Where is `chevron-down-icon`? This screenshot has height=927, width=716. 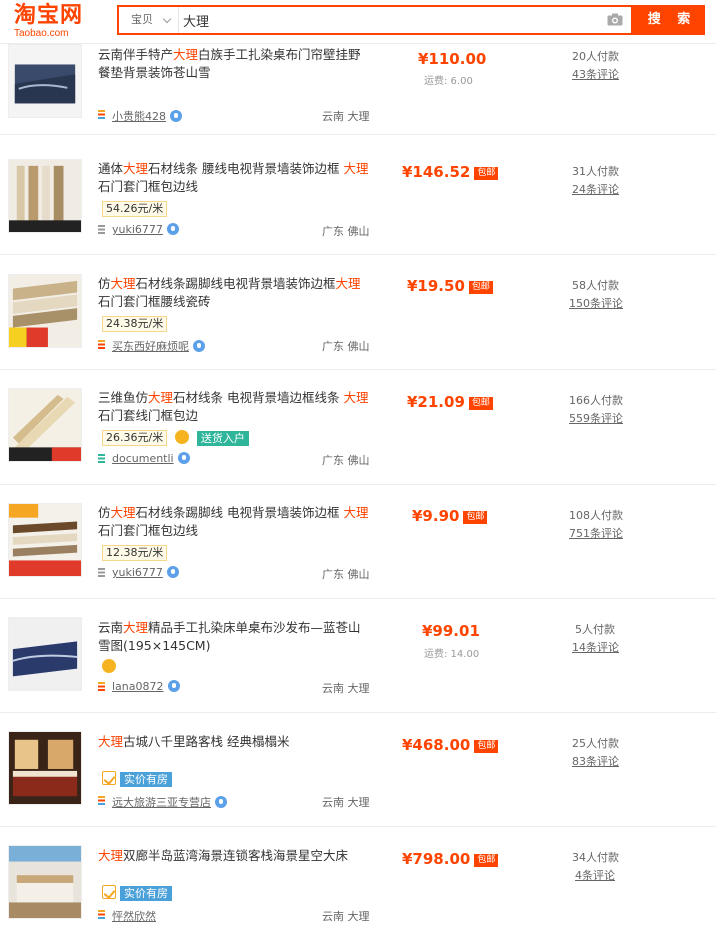
chevron-down-icon is located at coordinates (167, 19).